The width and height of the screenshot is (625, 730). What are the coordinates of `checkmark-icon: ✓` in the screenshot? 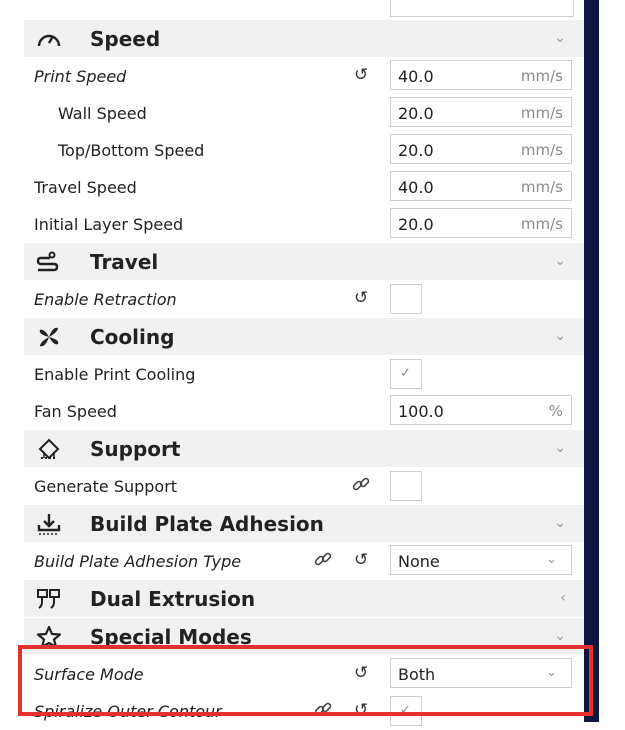 It's located at (405, 373).